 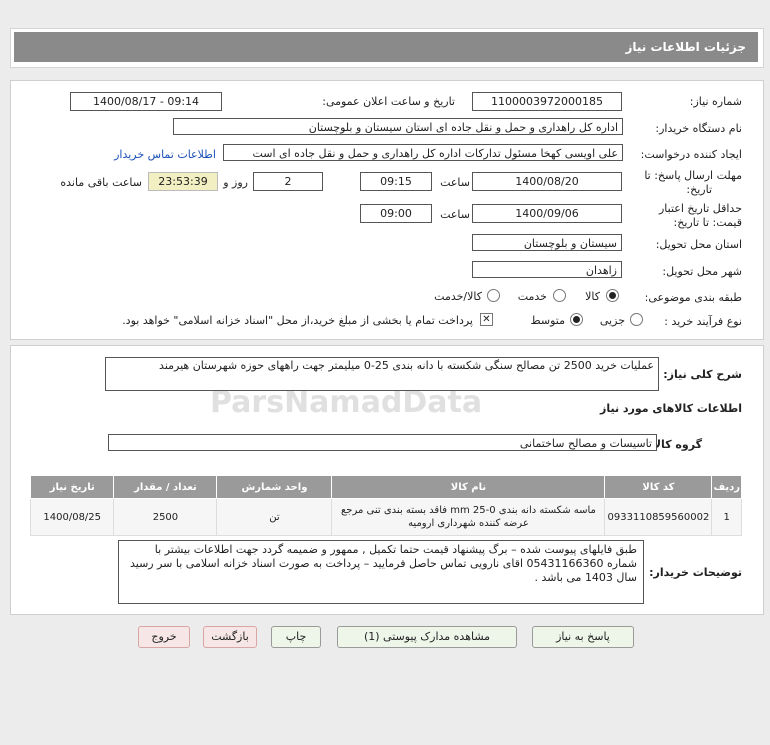 I want to click on process-label: نوع فرآیند خرید :, so click(x=703, y=321).